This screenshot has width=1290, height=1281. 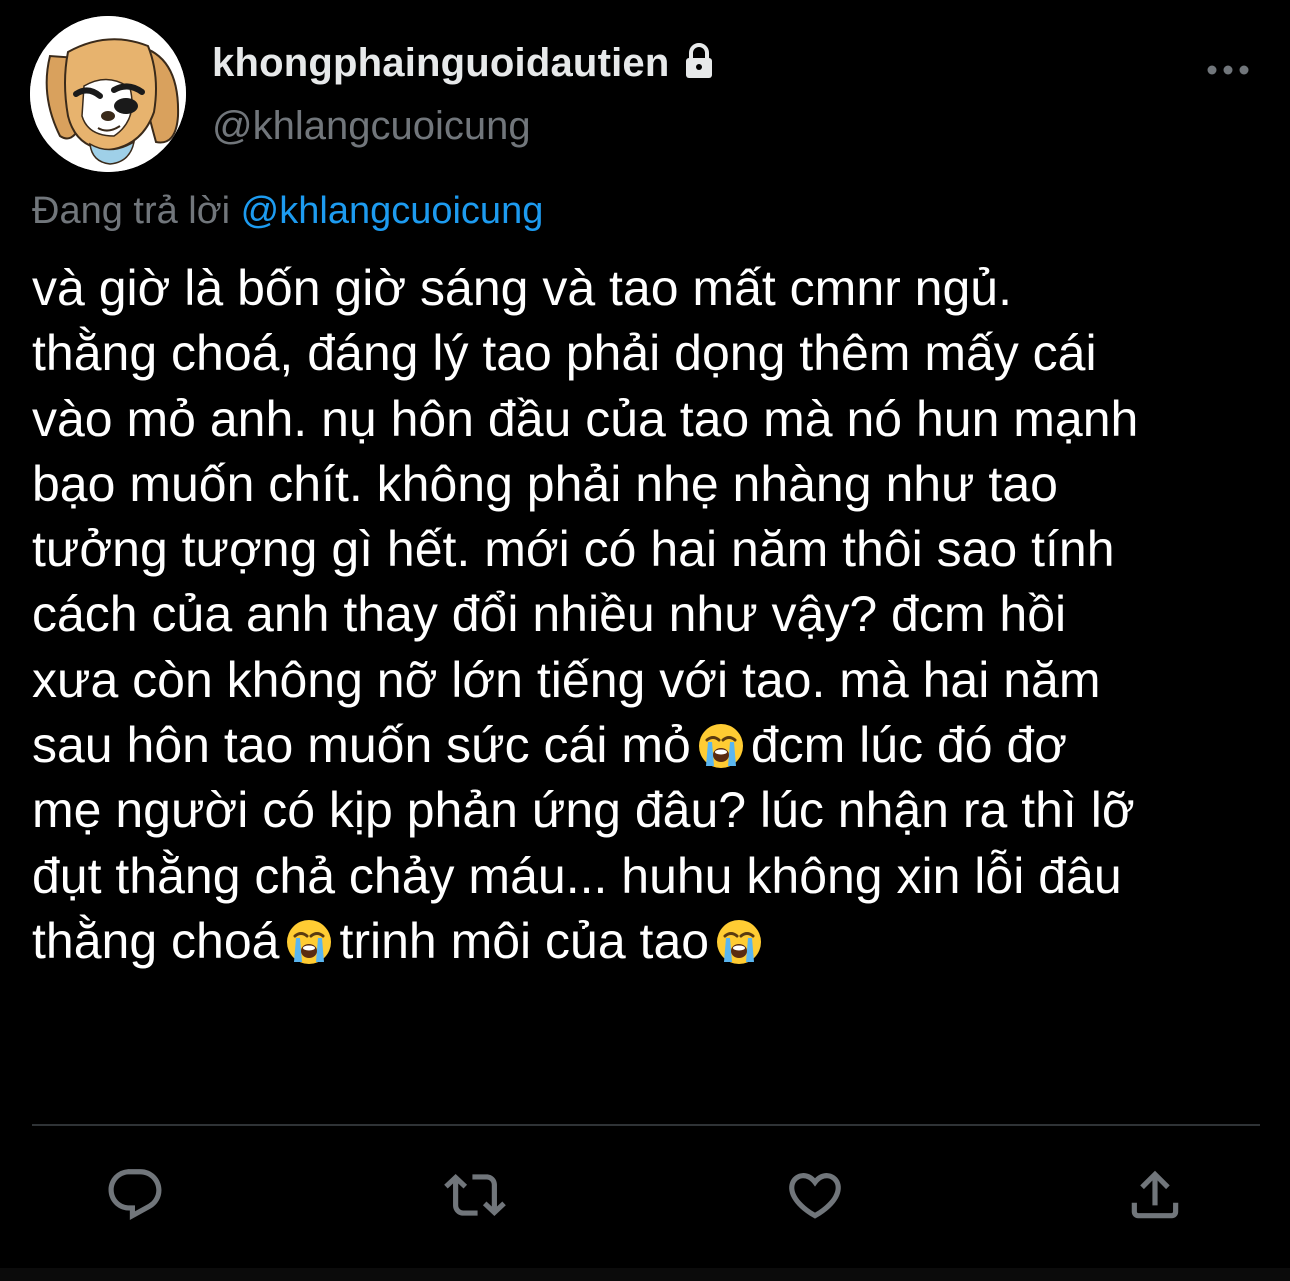 I want to click on retweet-icon, so click(x=475, y=1195).